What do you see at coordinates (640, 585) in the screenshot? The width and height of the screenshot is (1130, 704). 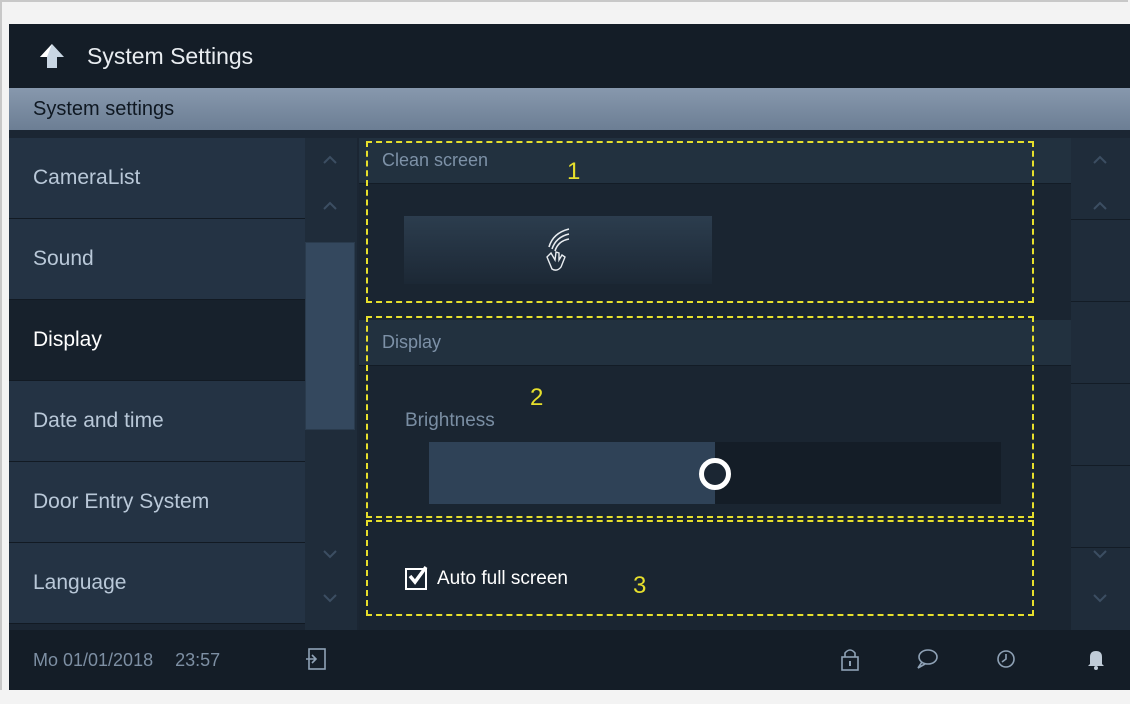 I see `annotation-number-3: 3` at bounding box center [640, 585].